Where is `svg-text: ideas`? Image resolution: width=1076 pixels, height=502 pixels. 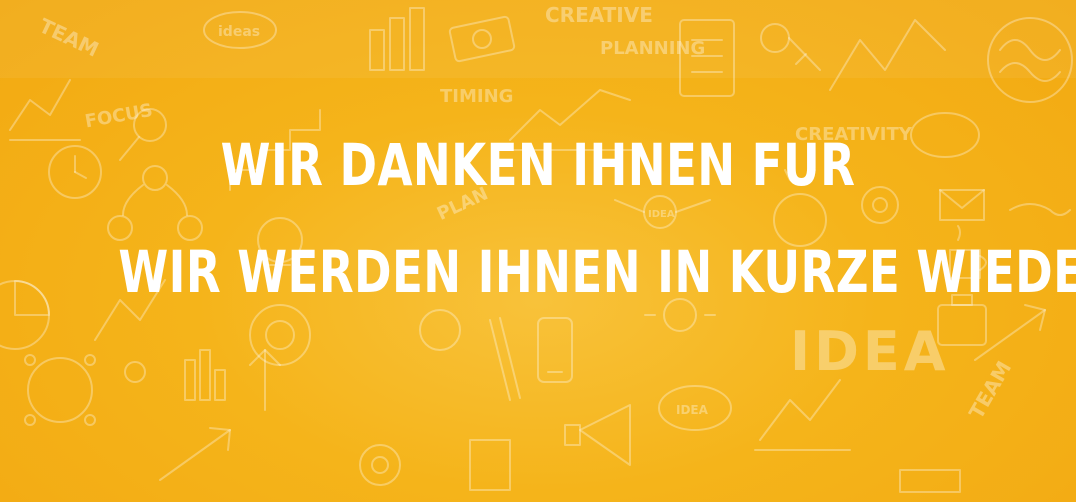 svg-text: ideas is located at coordinates (239, 32).